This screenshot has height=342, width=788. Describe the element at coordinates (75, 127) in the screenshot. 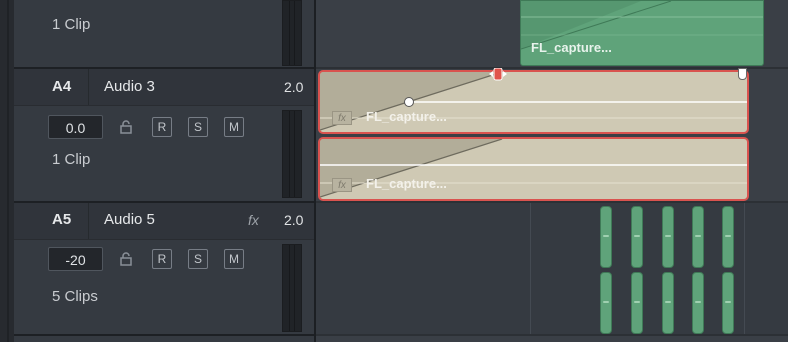

I see `track-volume-field: 0.0` at that location.